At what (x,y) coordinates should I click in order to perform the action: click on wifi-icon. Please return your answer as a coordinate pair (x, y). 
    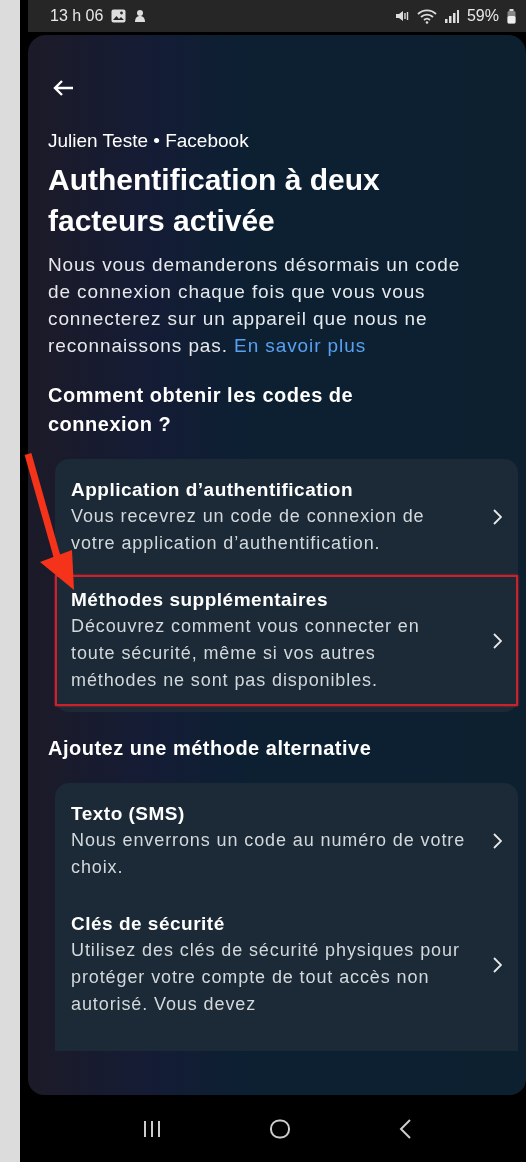
    Looking at the image, I should click on (426, 16).